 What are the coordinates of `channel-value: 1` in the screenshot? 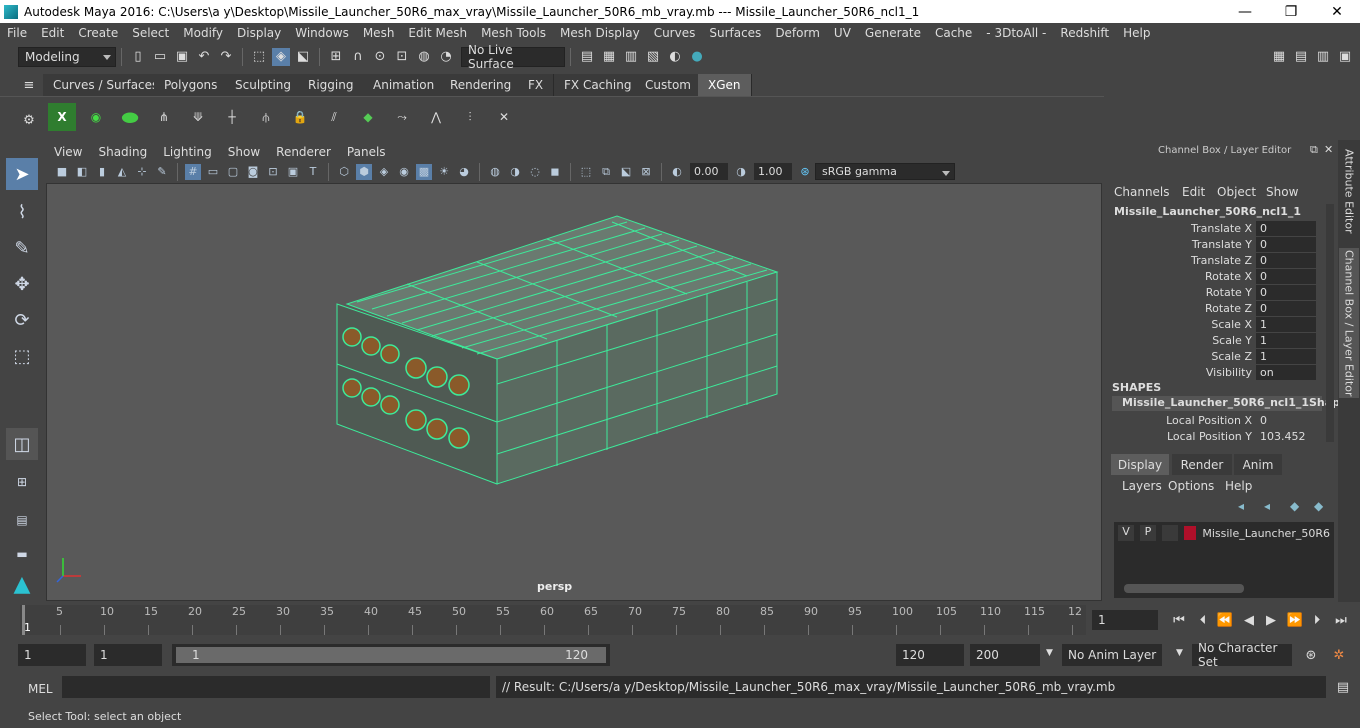 It's located at (1286, 356).